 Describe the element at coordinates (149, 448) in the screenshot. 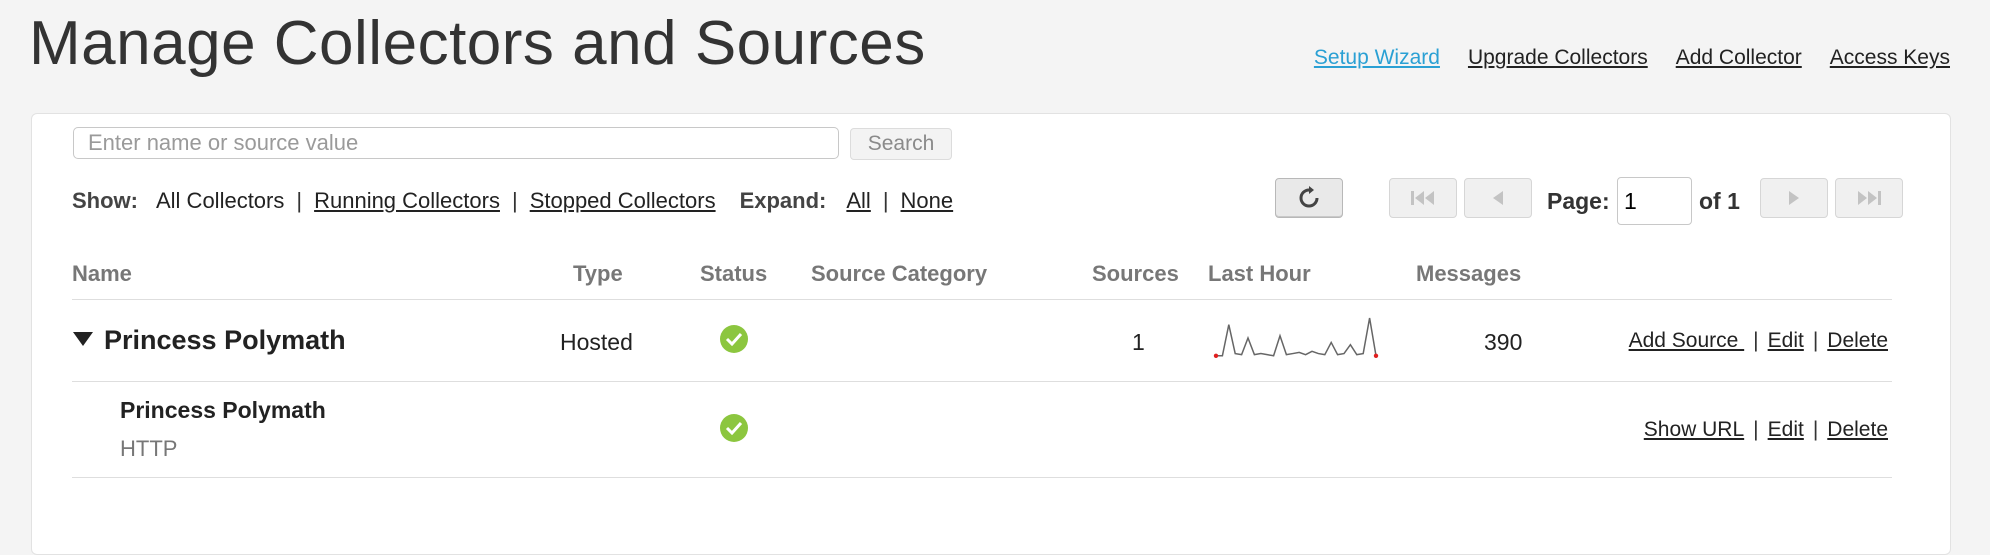

I see `source-kind: HTTP` at that location.